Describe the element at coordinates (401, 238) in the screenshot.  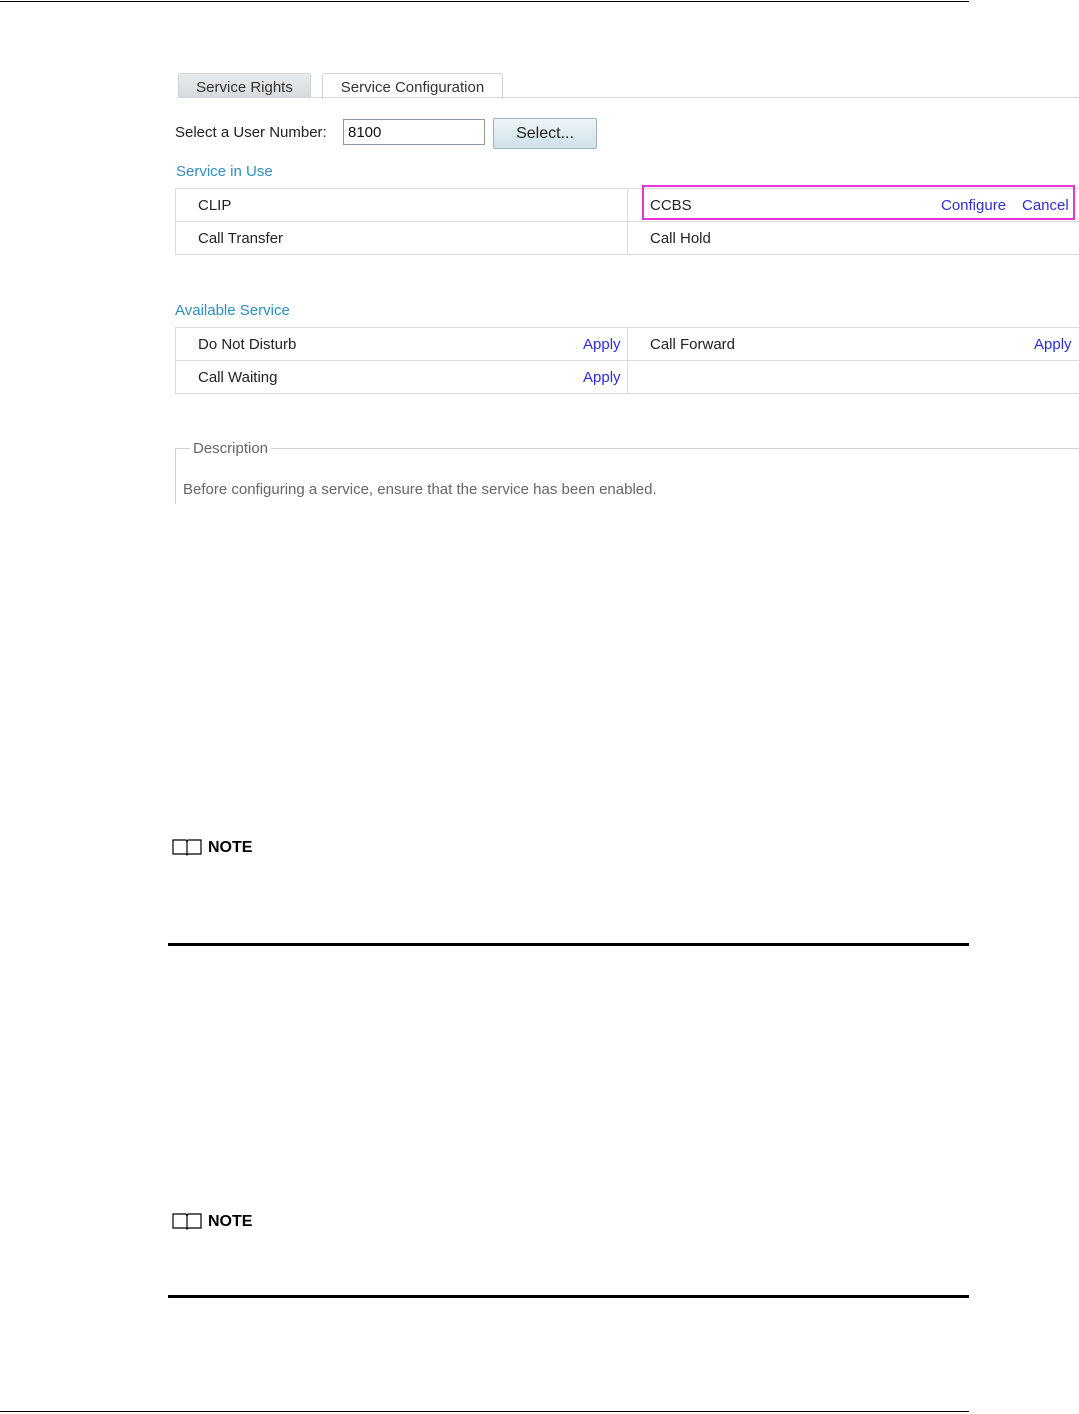
I see `service-cell: Call Transfer` at that location.